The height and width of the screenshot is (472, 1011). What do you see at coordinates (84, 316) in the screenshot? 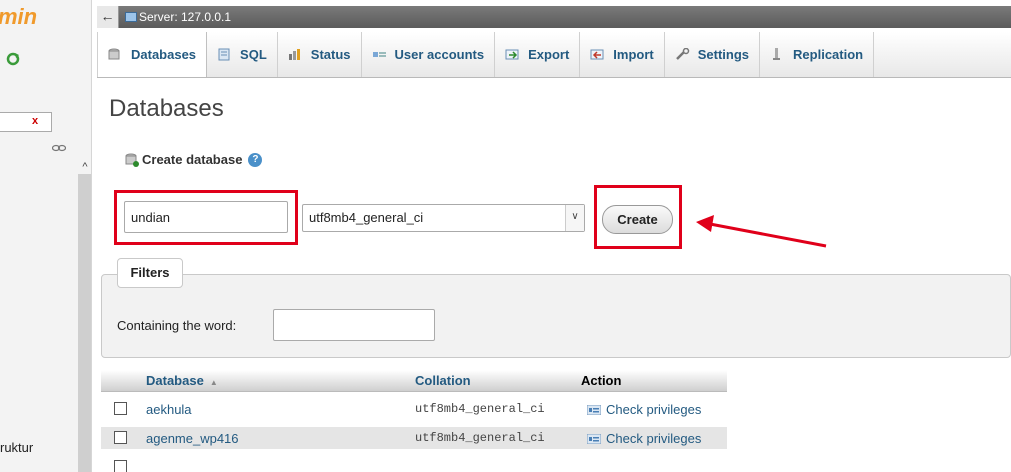
I see `navigation-scrollbar` at bounding box center [84, 316].